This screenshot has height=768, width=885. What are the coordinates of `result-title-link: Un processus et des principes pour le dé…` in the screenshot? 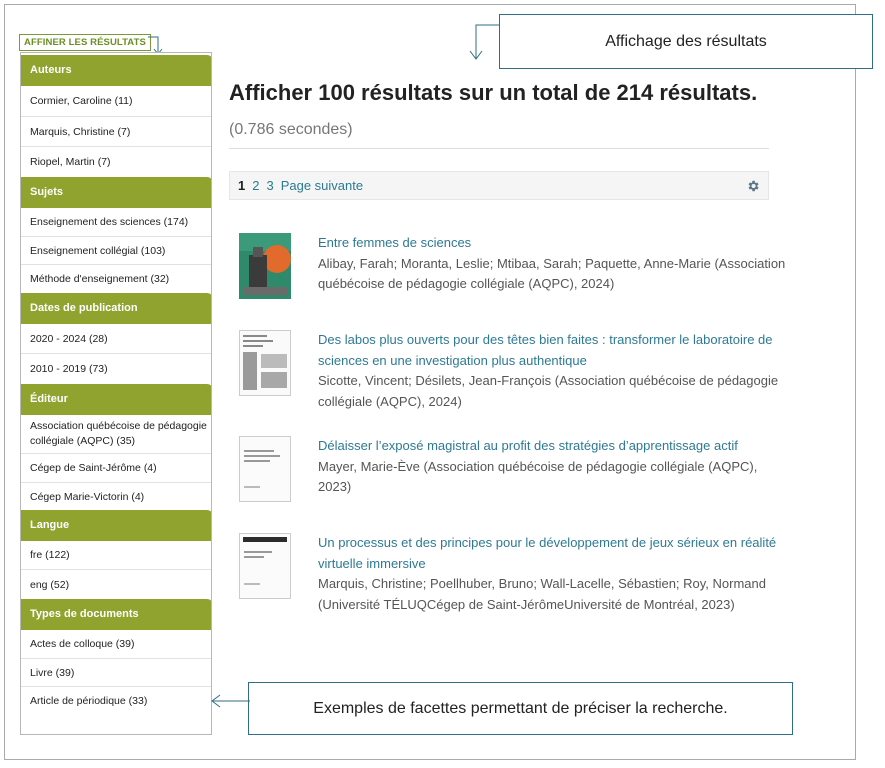 It's located at (553, 553).